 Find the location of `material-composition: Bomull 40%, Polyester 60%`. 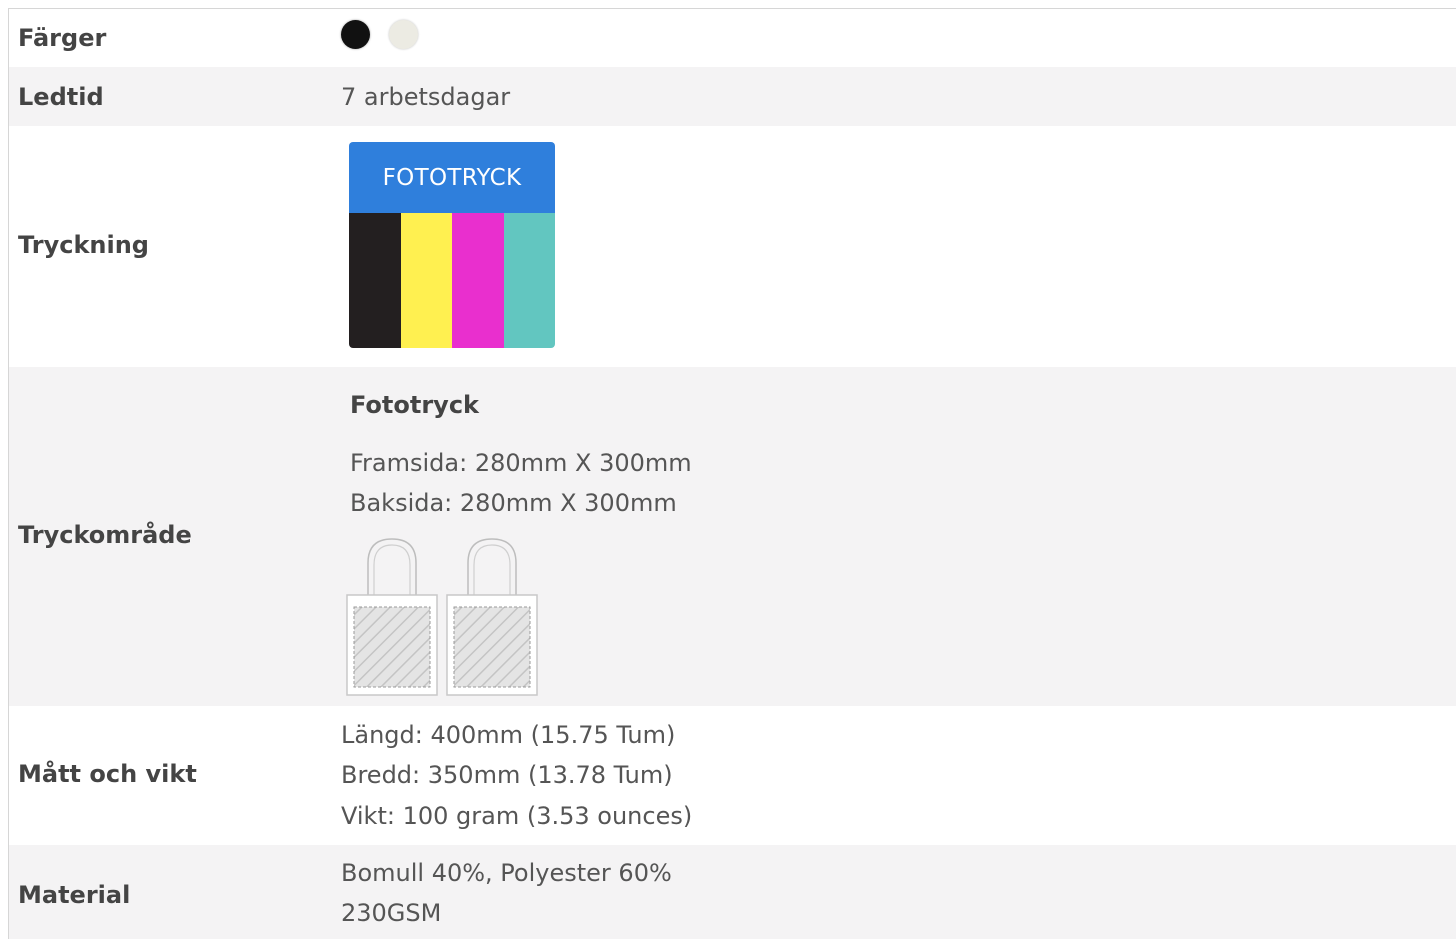

material-composition: Bomull 40%, Polyester 60% is located at coordinates (506, 873).